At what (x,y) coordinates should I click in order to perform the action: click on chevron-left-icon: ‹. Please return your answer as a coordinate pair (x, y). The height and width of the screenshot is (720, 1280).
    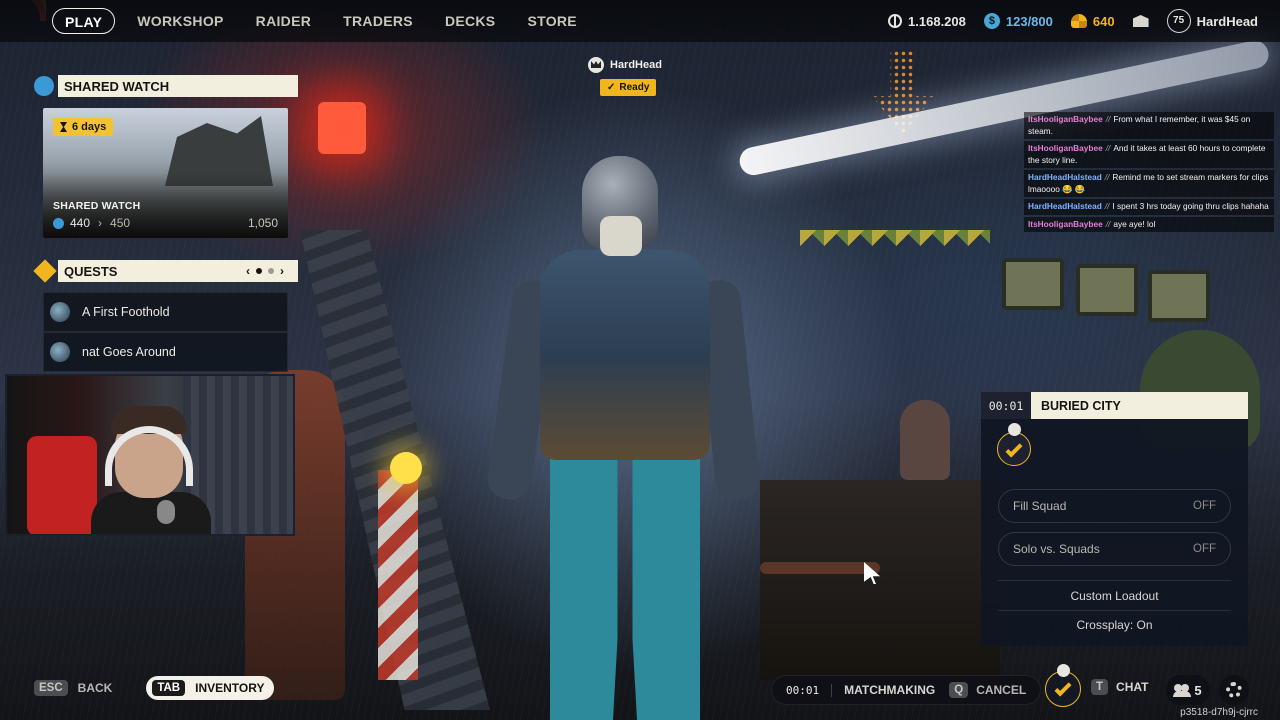
    Looking at the image, I should click on (248, 271).